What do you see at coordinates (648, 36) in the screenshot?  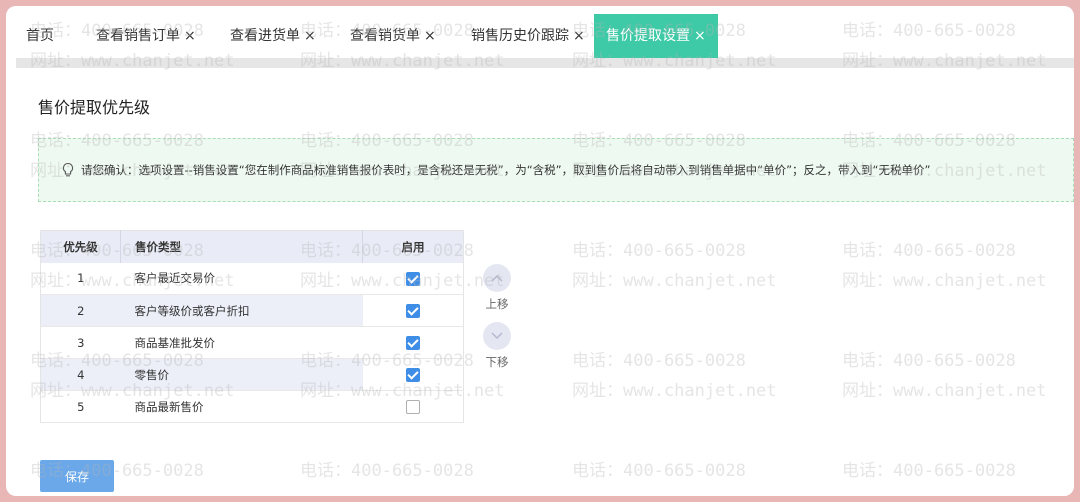 I see `tab-label: 售价提取设置` at bounding box center [648, 36].